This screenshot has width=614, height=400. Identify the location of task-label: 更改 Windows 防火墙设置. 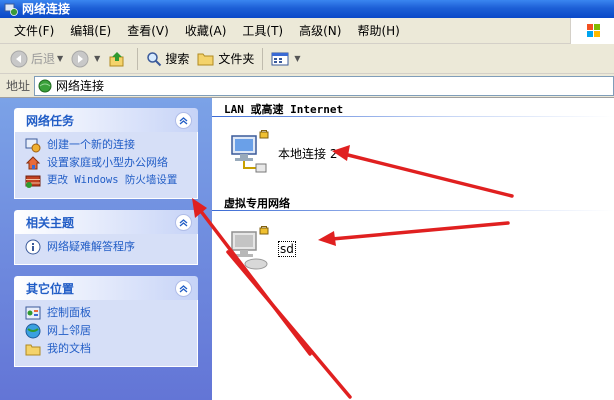
(112, 180).